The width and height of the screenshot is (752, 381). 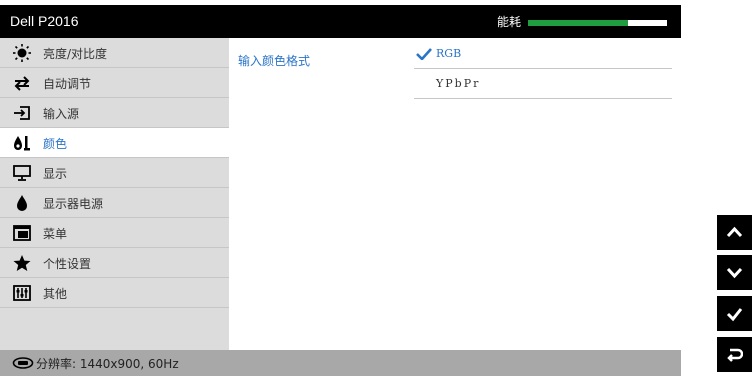 What do you see at coordinates (22, 203) in the screenshot?
I see `power-icon` at bounding box center [22, 203].